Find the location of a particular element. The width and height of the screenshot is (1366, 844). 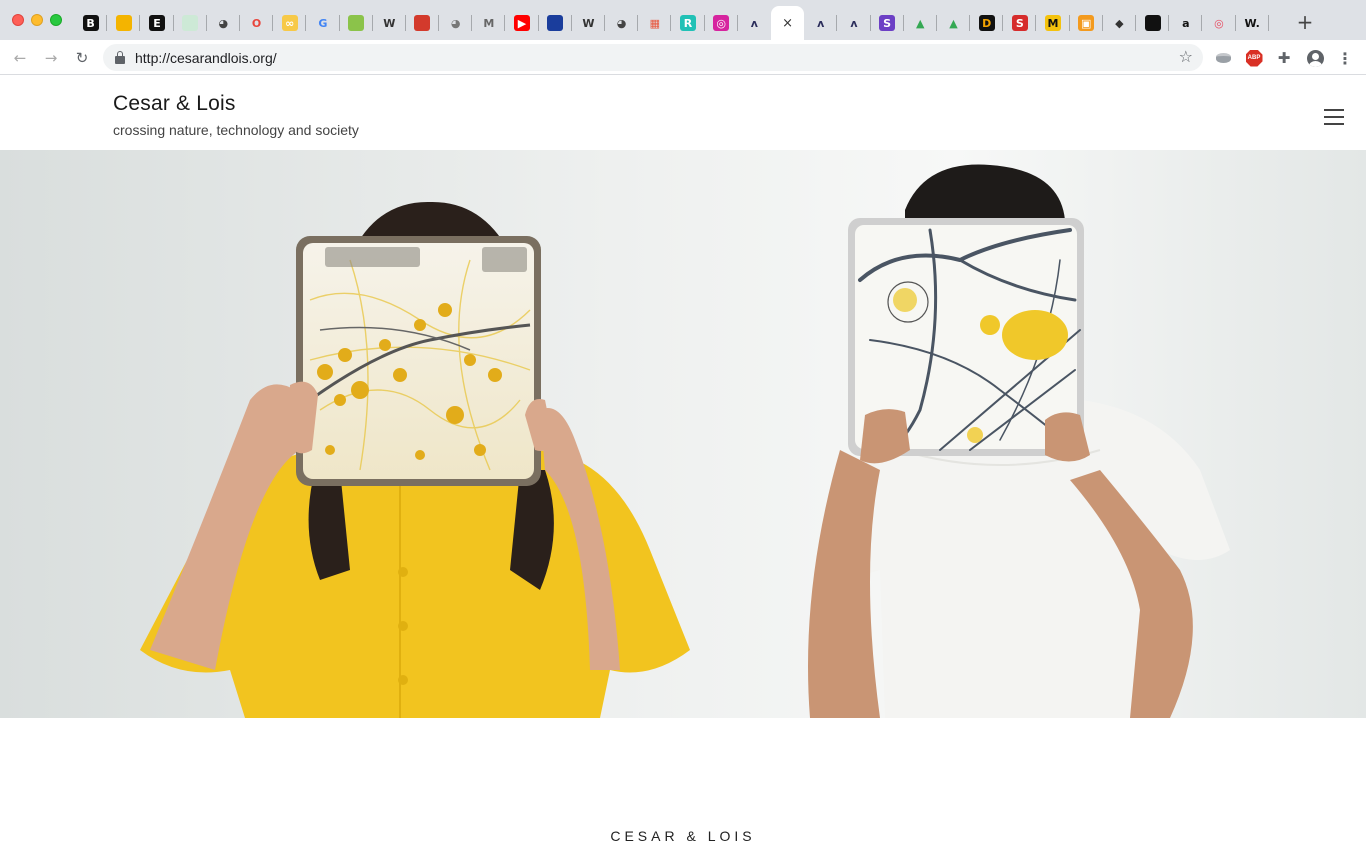

profile-avatar-icon is located at coordinates (1315, 58).